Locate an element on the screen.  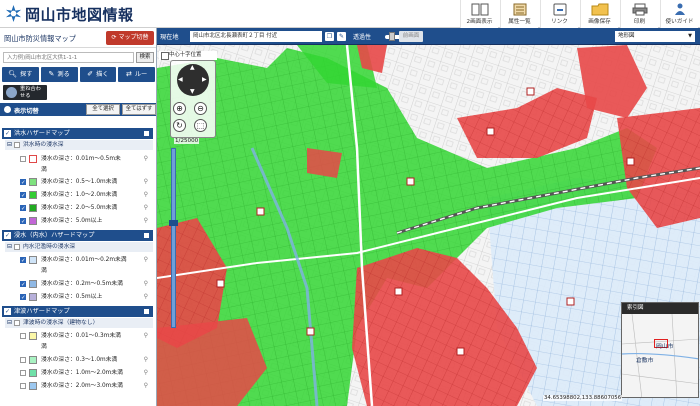
legend-label: 浸水の深さ：1.0m～2.0m未満 is located at coordinates (82, 373).